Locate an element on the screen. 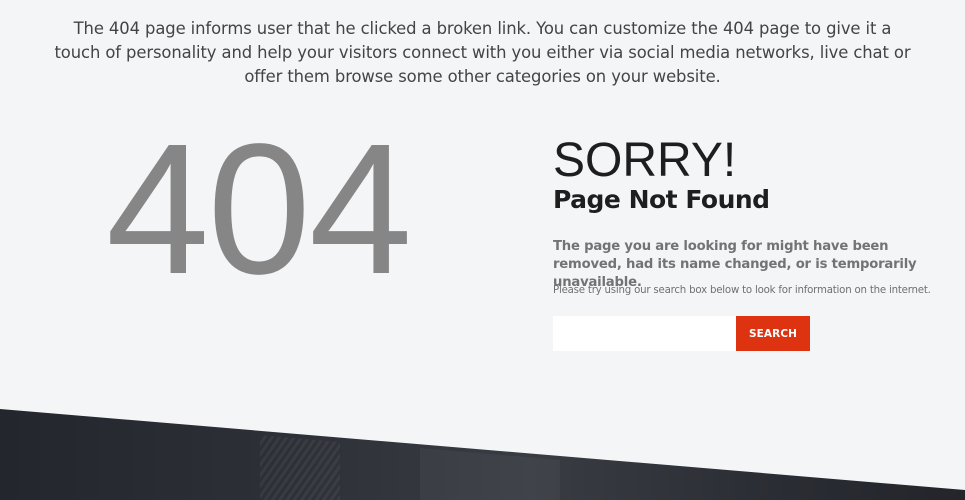 The height and width of the screenshot is (500, 965). sorry-heading: SORRY! is located at coordinates (645, 160).